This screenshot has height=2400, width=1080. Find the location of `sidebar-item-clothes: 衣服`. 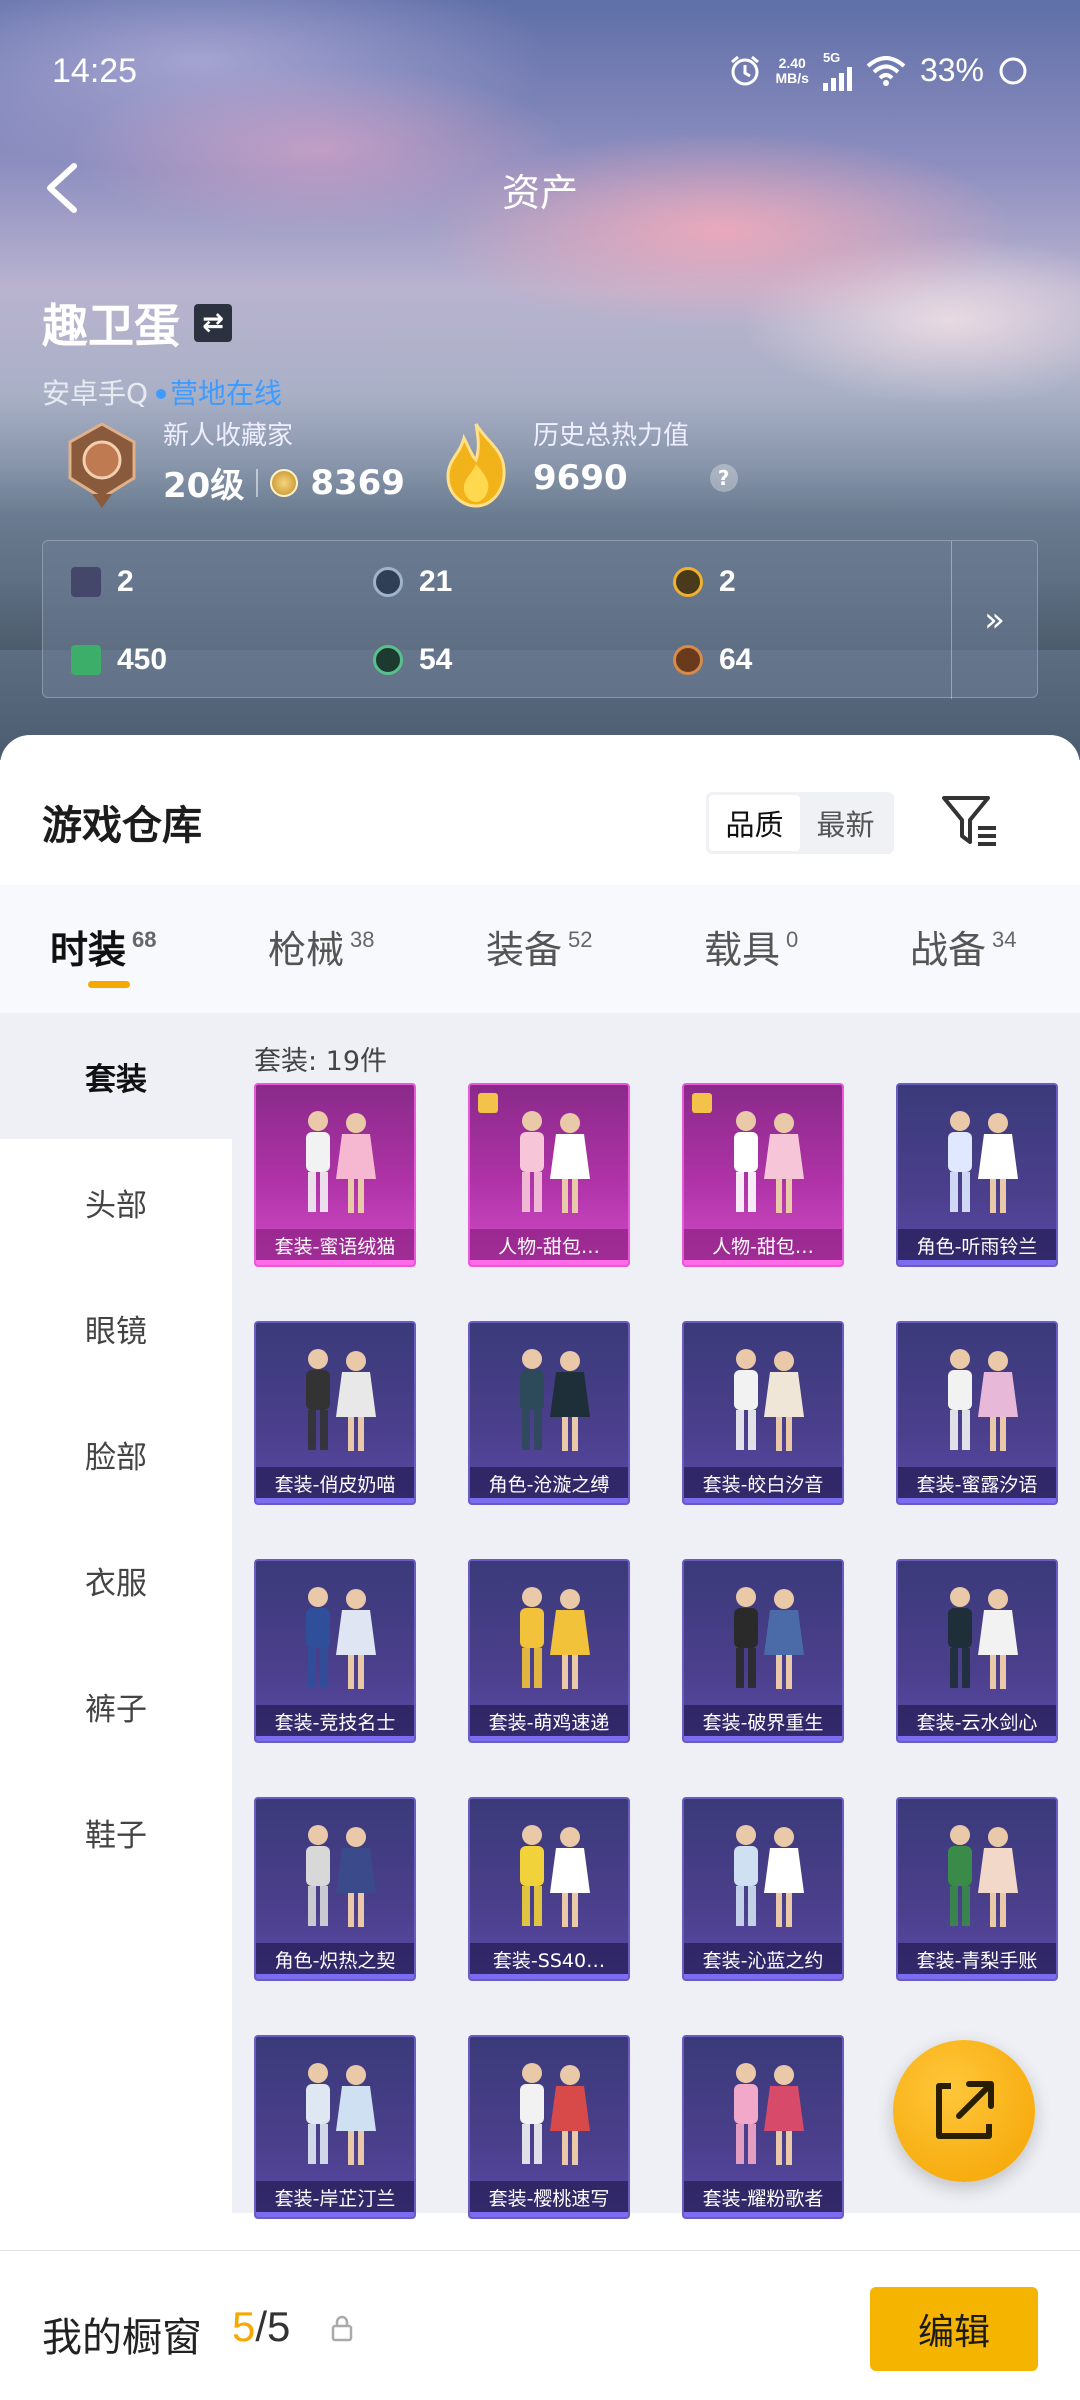

sidebar-item-clothes: 衣服 is located at coordinates (116, 1580).